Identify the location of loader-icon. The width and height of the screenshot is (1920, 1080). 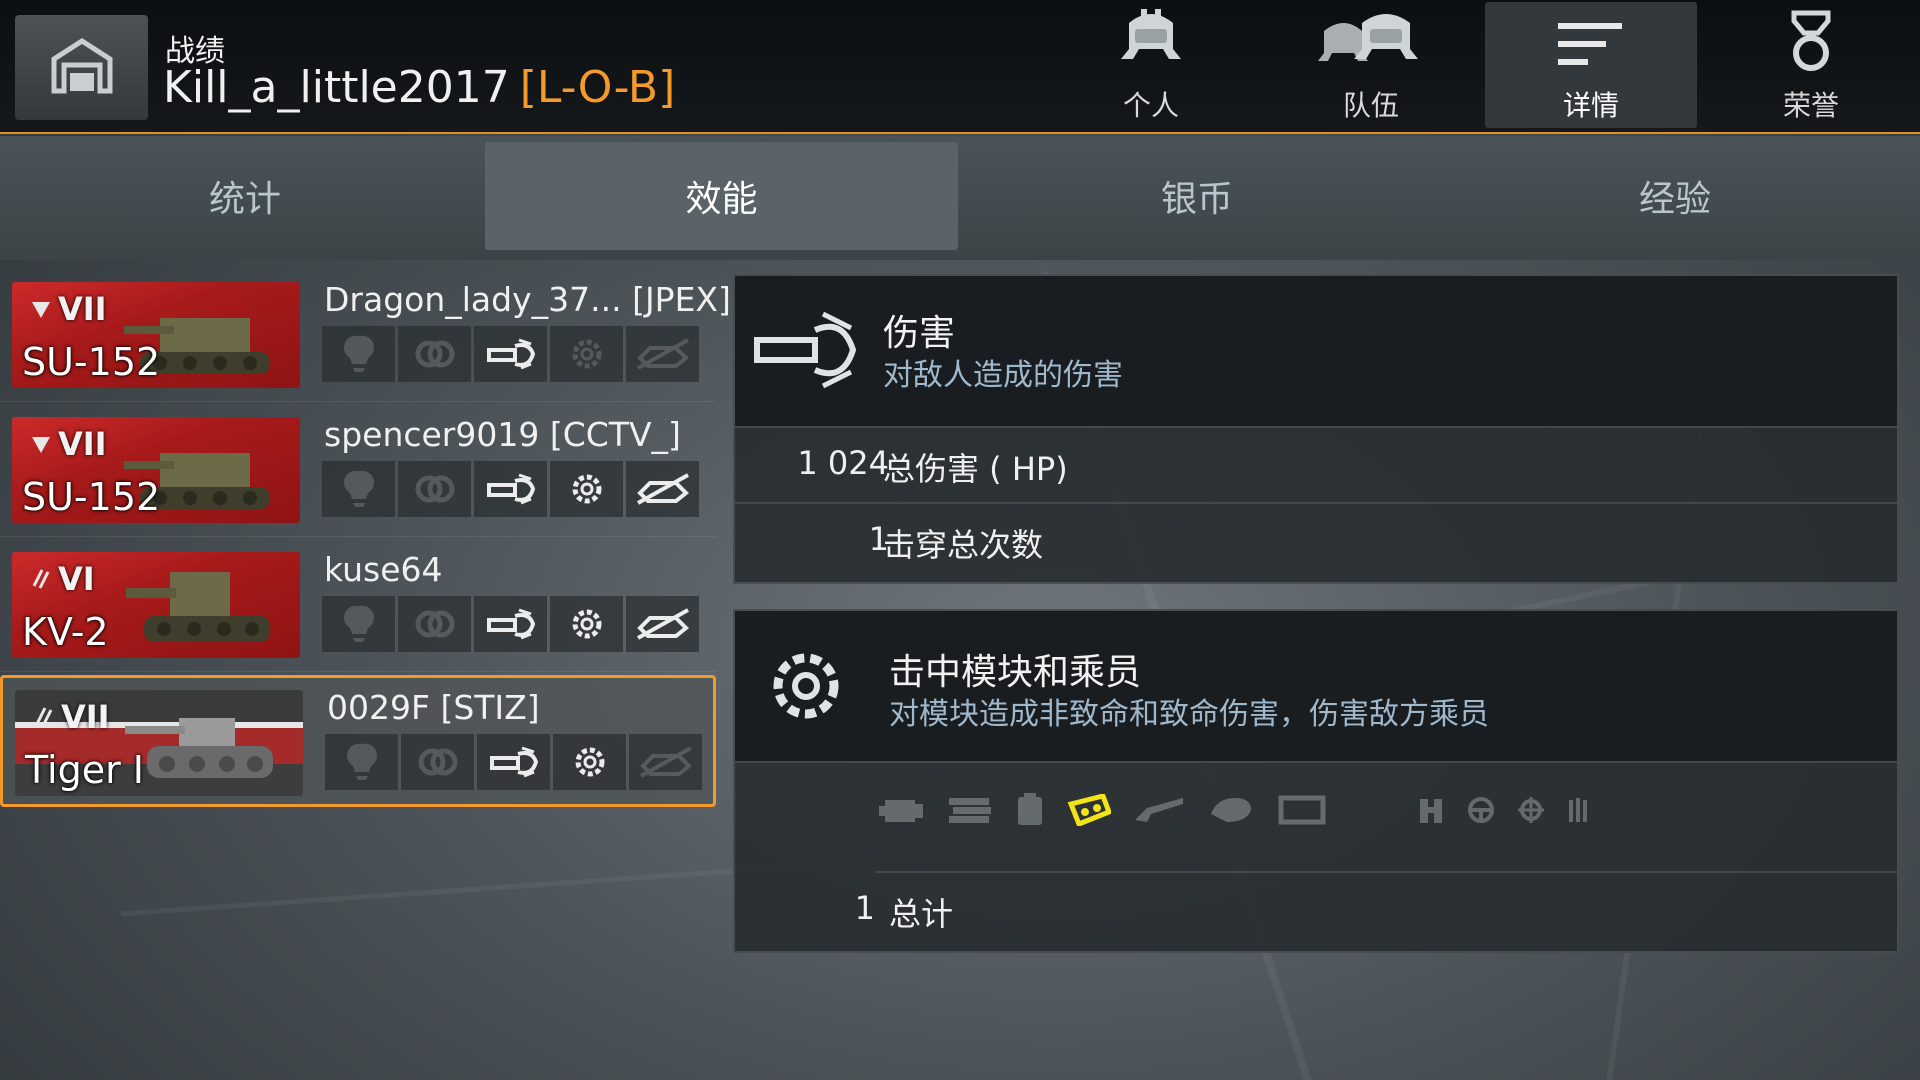
(1578, 810).